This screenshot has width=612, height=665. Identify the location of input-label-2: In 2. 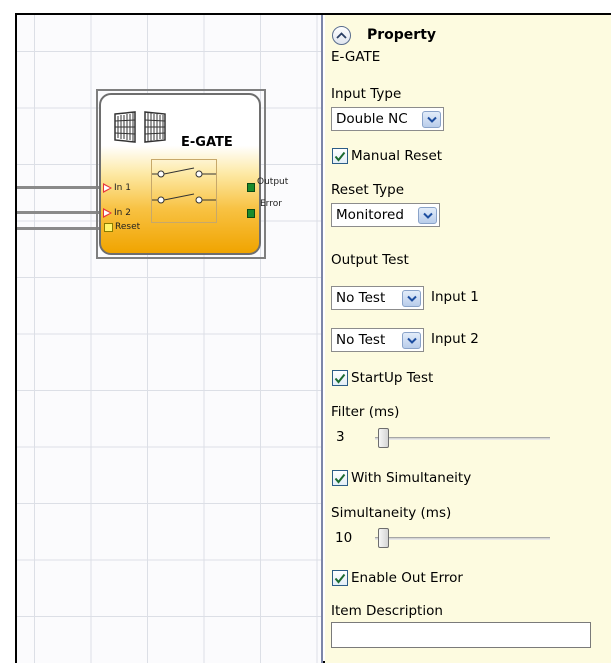
(122, 213).